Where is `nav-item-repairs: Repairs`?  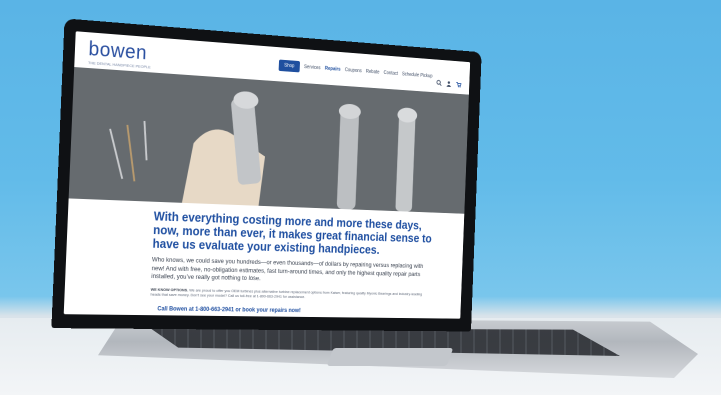 nav-item-repairs: Repairs is located at coordinates (333, 69).